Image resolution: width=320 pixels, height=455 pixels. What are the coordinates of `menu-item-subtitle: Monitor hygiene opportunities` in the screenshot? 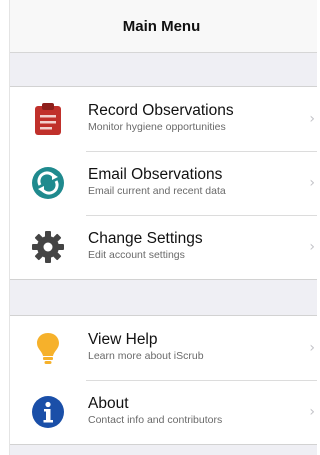 It's located at (157, 127).